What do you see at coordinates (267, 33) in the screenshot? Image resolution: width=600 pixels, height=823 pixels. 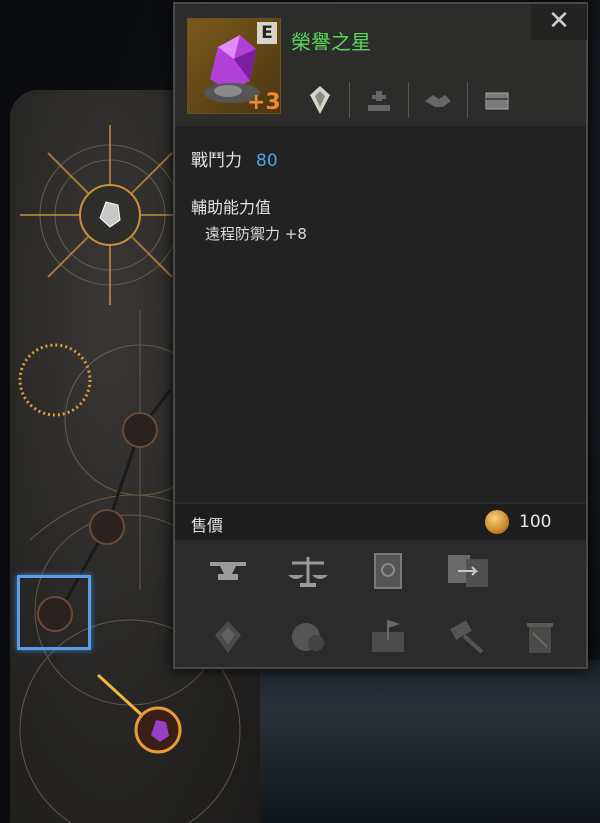 I see `grade-badge: E` at bounding box center [267, 33].